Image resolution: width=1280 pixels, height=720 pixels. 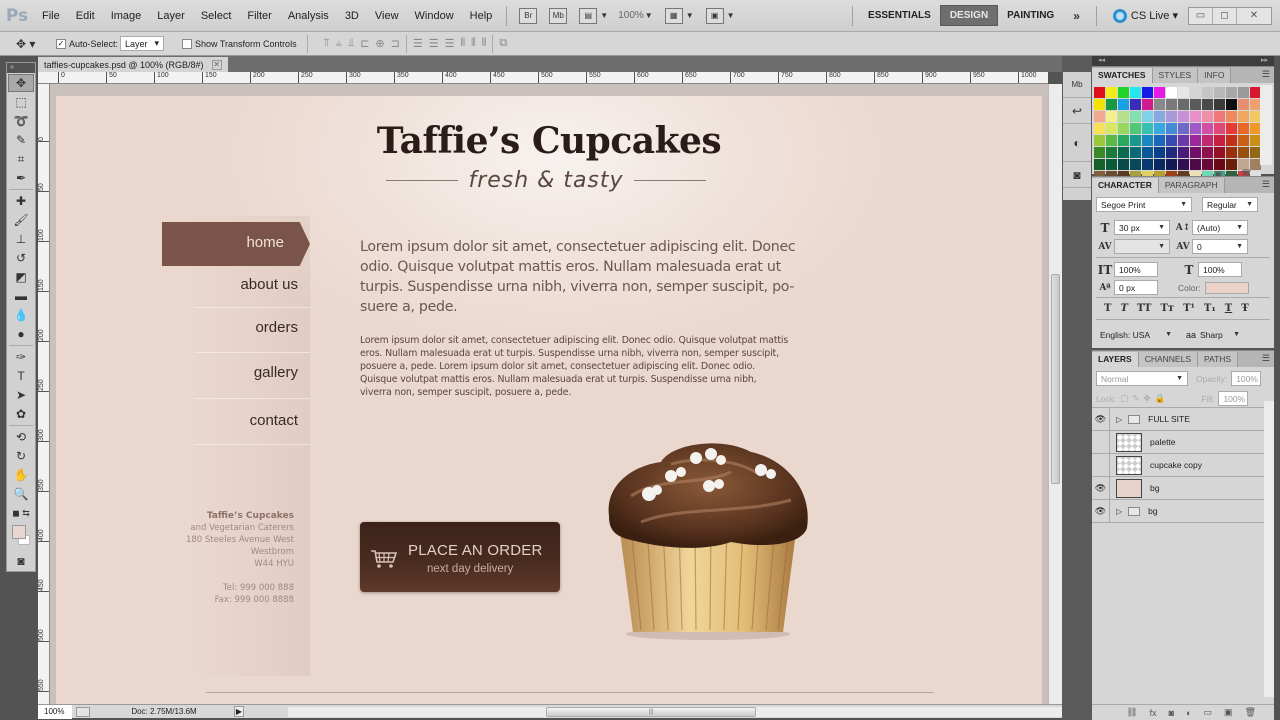 What do you see at coordinates (83, 711) in the screenshot?
I see `document-info-icon` at bounding box center [83, 711].